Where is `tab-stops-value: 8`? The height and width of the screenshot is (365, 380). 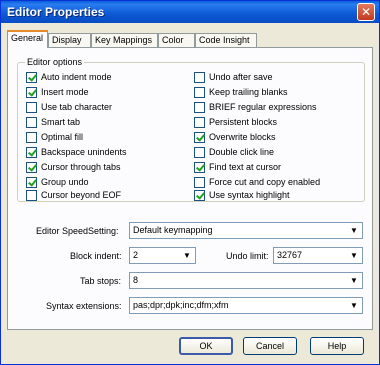 tab-stops-value: 8 is located at coordinates (136, 280).